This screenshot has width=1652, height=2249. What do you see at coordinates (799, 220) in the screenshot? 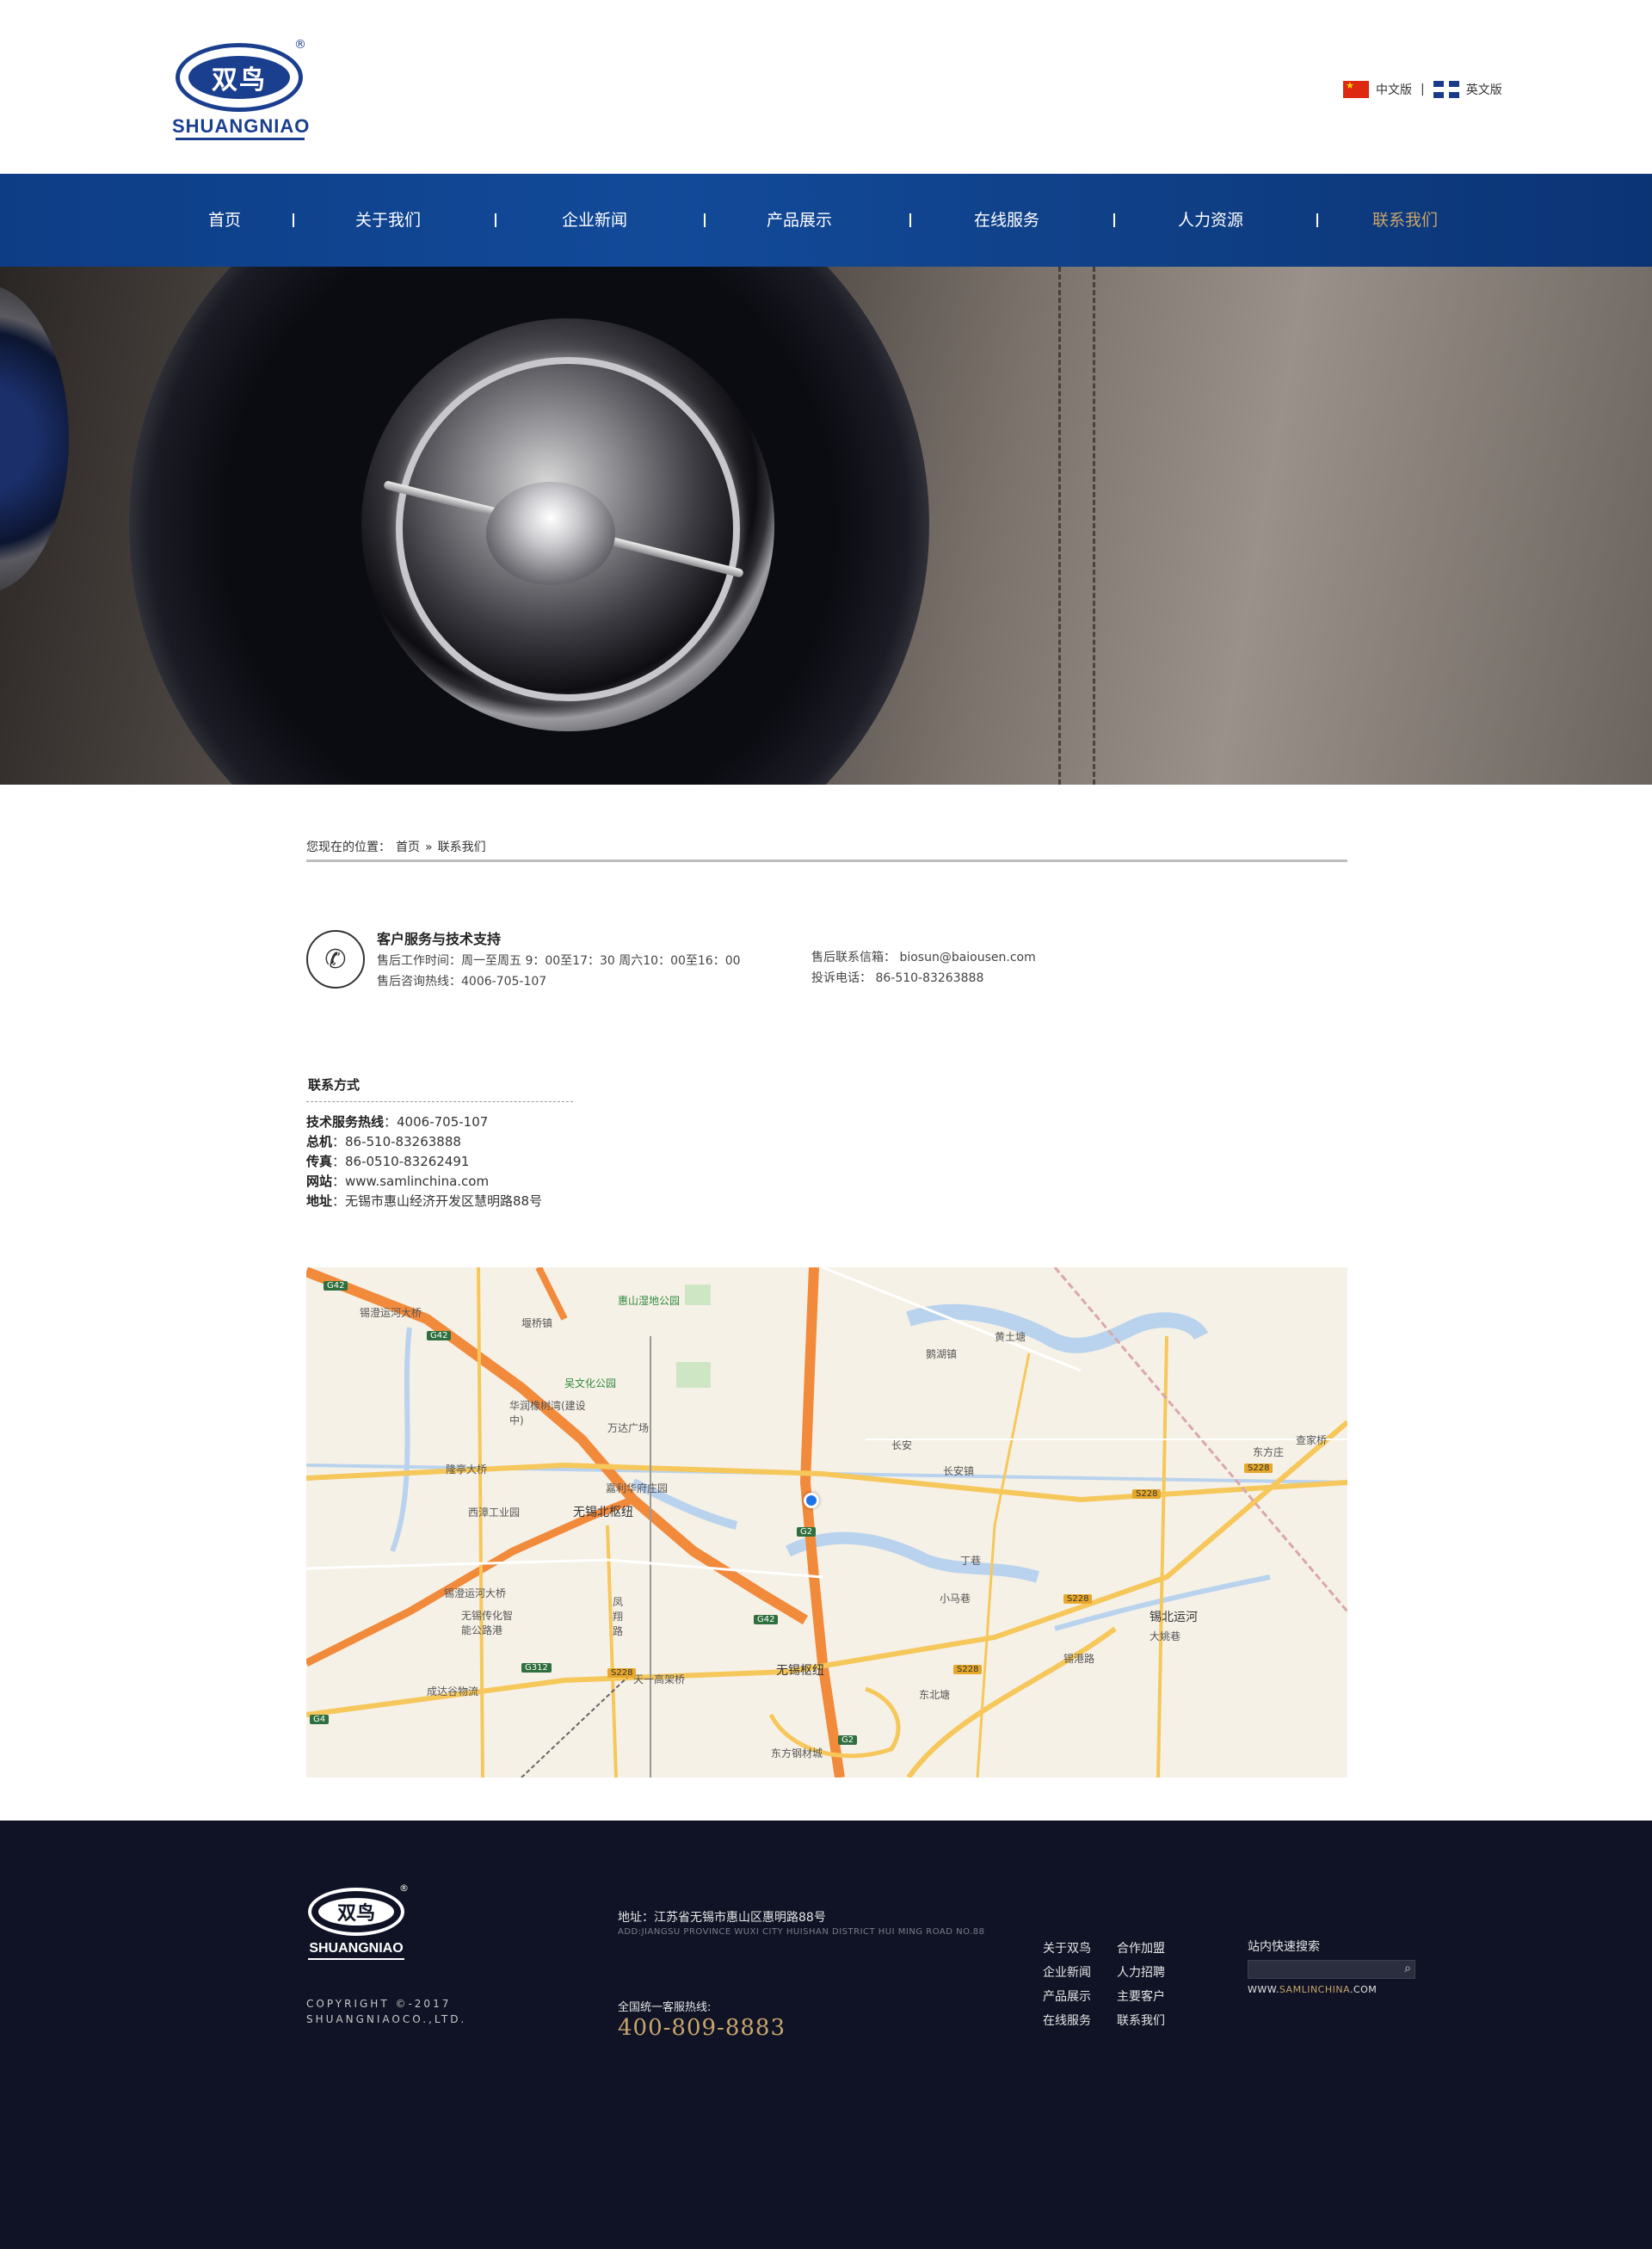
I see `nav-item-products: 产品展示` at bounding box center [799, 220].